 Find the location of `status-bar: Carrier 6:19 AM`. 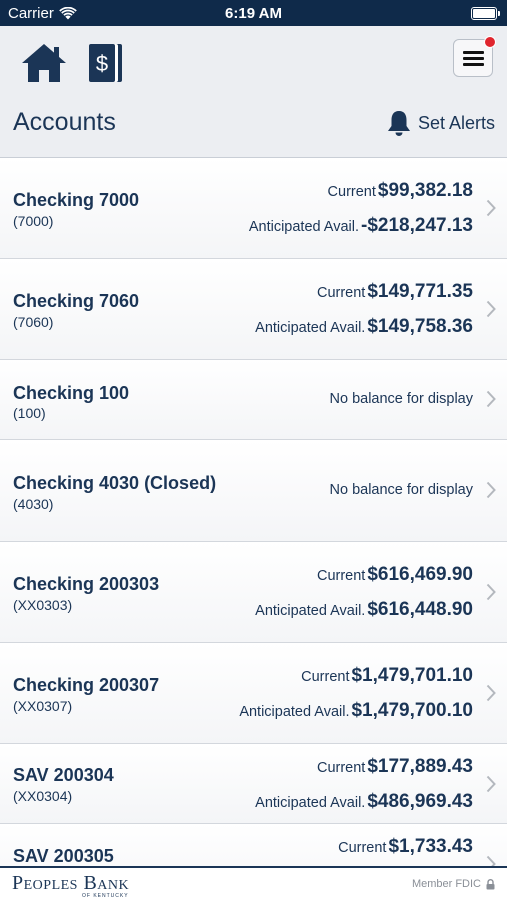

status-bar: Carrier 6:19 AM is located at coordinates (253, 13).